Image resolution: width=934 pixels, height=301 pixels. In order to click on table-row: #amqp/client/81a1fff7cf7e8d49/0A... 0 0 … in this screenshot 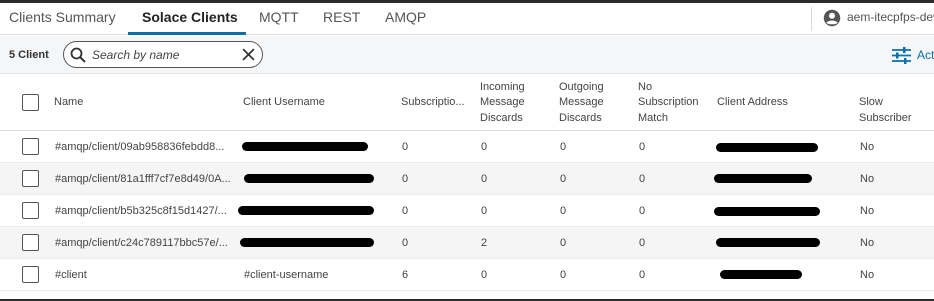, I will do `click(467, 179)`.